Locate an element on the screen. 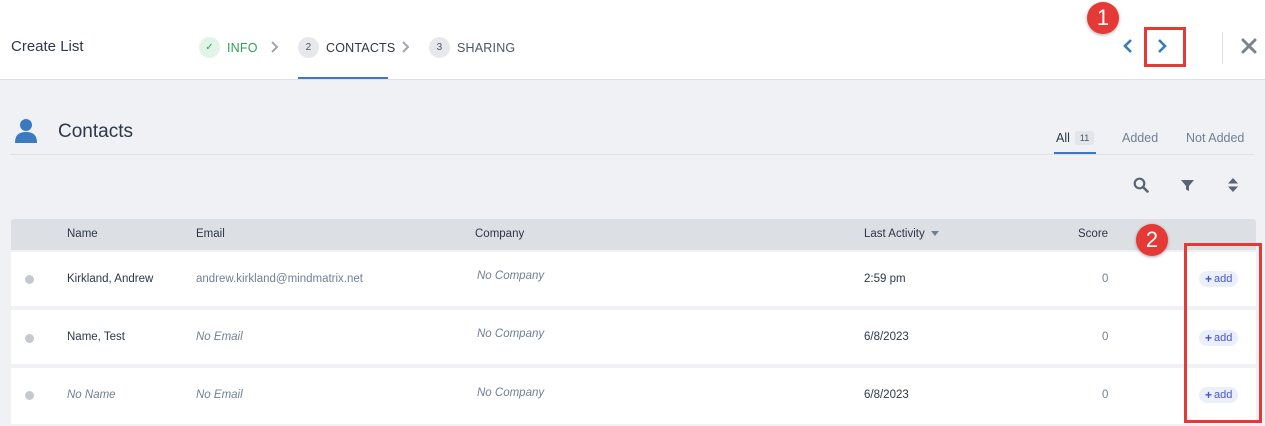 Image resolution: width=1265 pixels, height=426 pixels. sort-button is located at coordinates (1233, 185).